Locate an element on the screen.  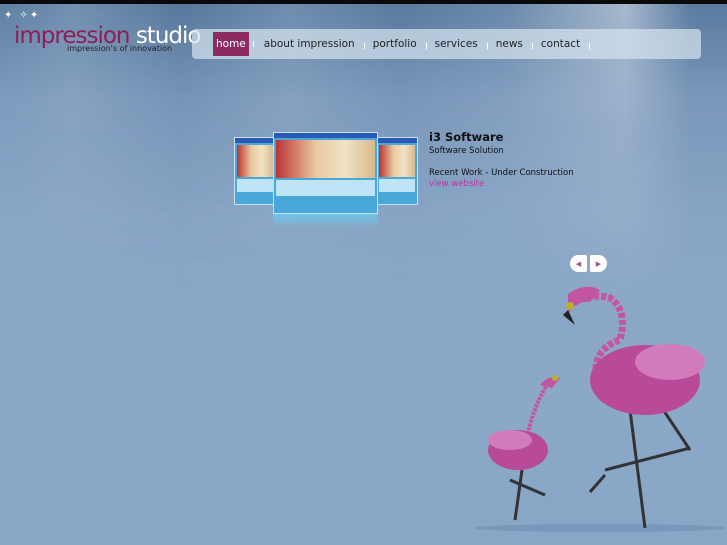
stars-icon: ✦ ✧✦ is located at coordinates (22, 15).